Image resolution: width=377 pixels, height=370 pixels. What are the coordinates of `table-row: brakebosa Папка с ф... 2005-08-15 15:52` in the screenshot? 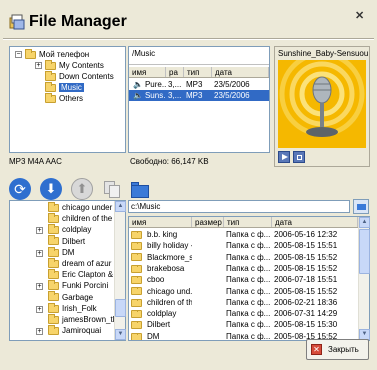 It's located at (243, 268).